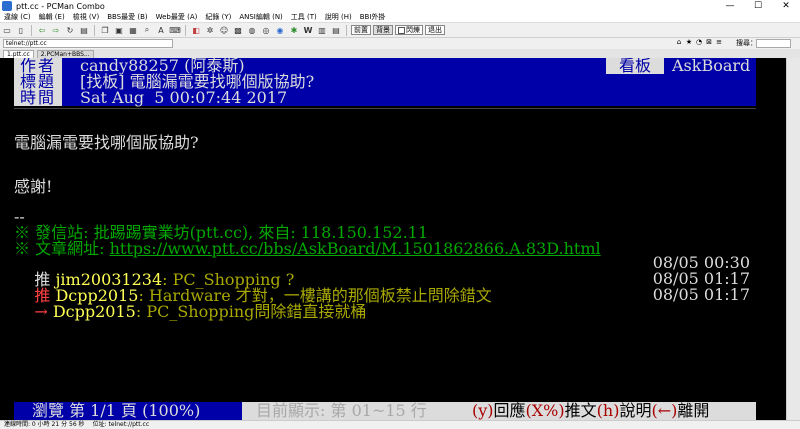 This screenshot has height=429, width=800. What do you see at coordinates (400, 6) in the screenshot?
I see `title-bar: ptt.cc - PCMan Combo — ☐ ✕` at bounding box center [400, 6].